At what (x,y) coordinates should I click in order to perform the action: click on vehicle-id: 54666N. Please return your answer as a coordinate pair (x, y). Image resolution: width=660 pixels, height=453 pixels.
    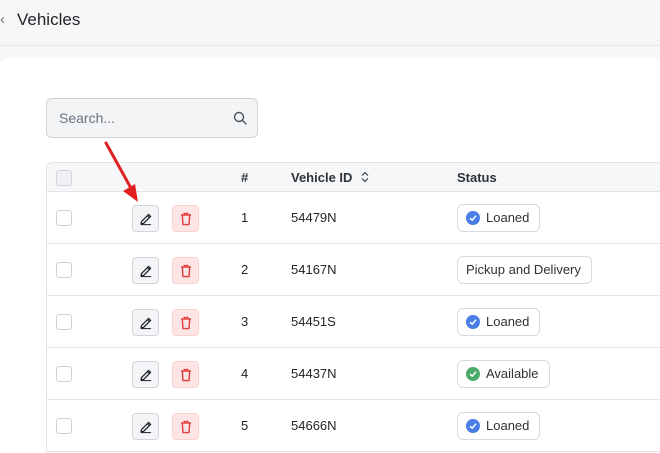
    Looking at the image, I should click on (314, 425).